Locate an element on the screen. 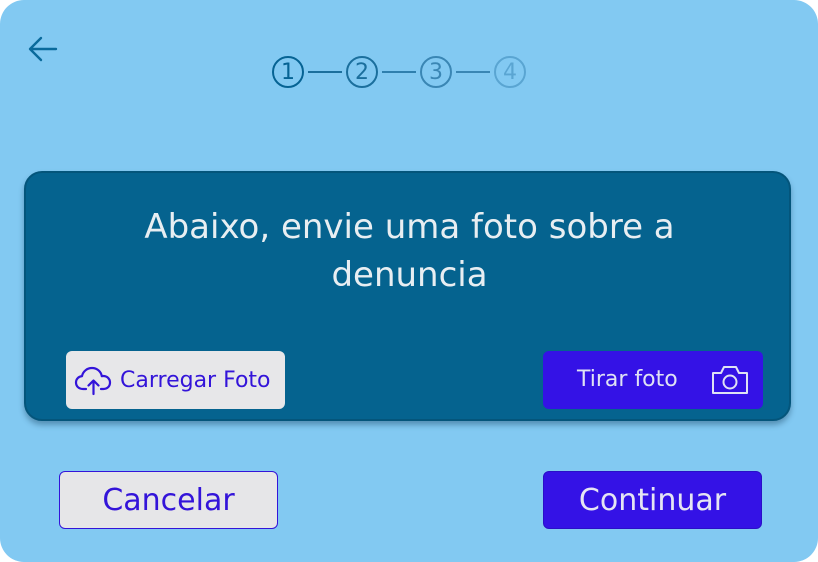 The image size is (818, 562). cloud-upload-icon is located at coordinates (93, 381).